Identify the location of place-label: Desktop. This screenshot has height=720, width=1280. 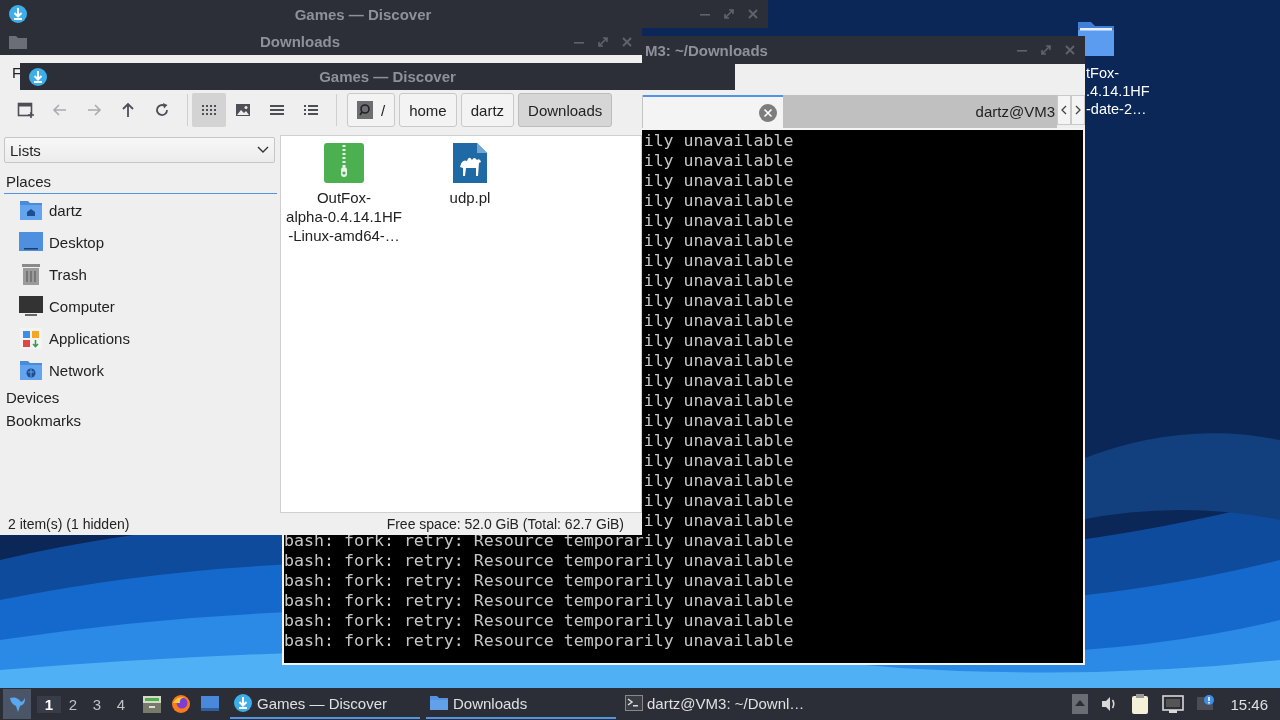
(77, 242).